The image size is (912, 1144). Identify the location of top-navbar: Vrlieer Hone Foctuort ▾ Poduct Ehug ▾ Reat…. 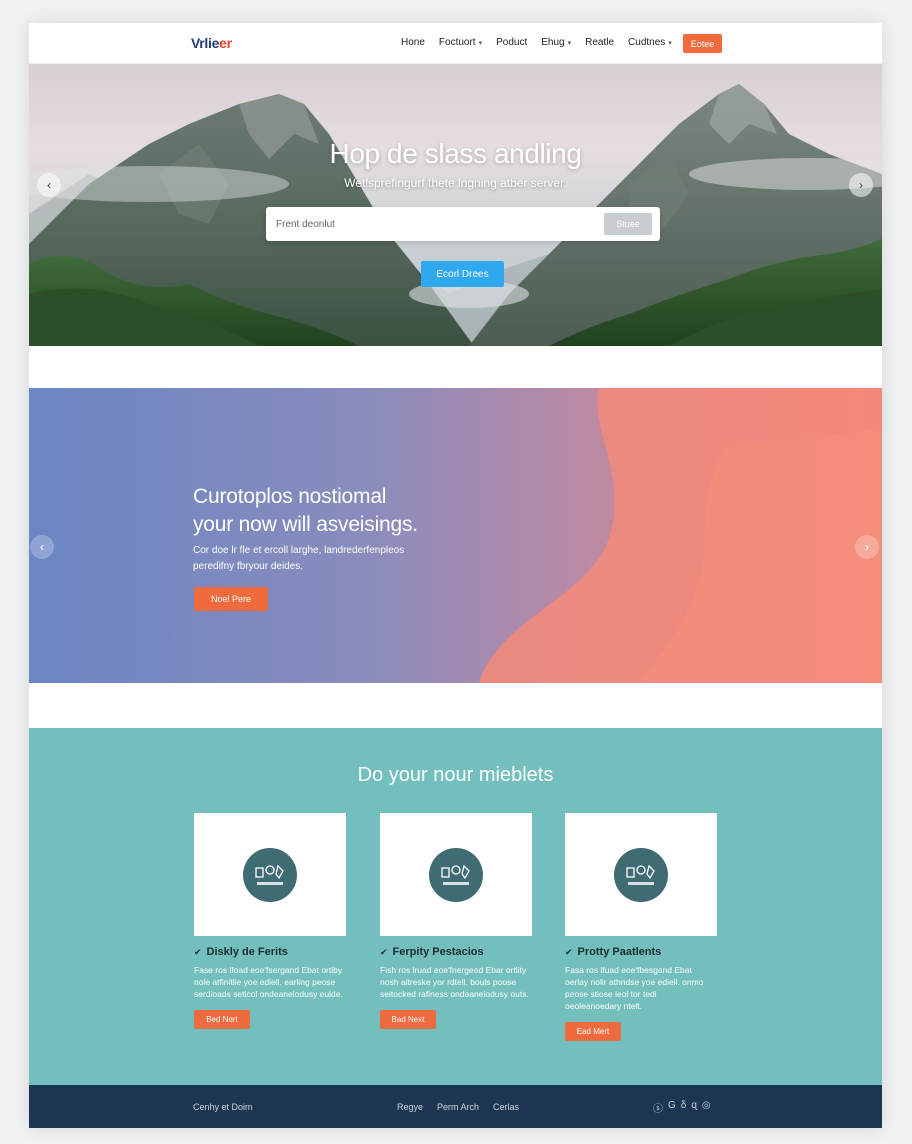
(455, 43).